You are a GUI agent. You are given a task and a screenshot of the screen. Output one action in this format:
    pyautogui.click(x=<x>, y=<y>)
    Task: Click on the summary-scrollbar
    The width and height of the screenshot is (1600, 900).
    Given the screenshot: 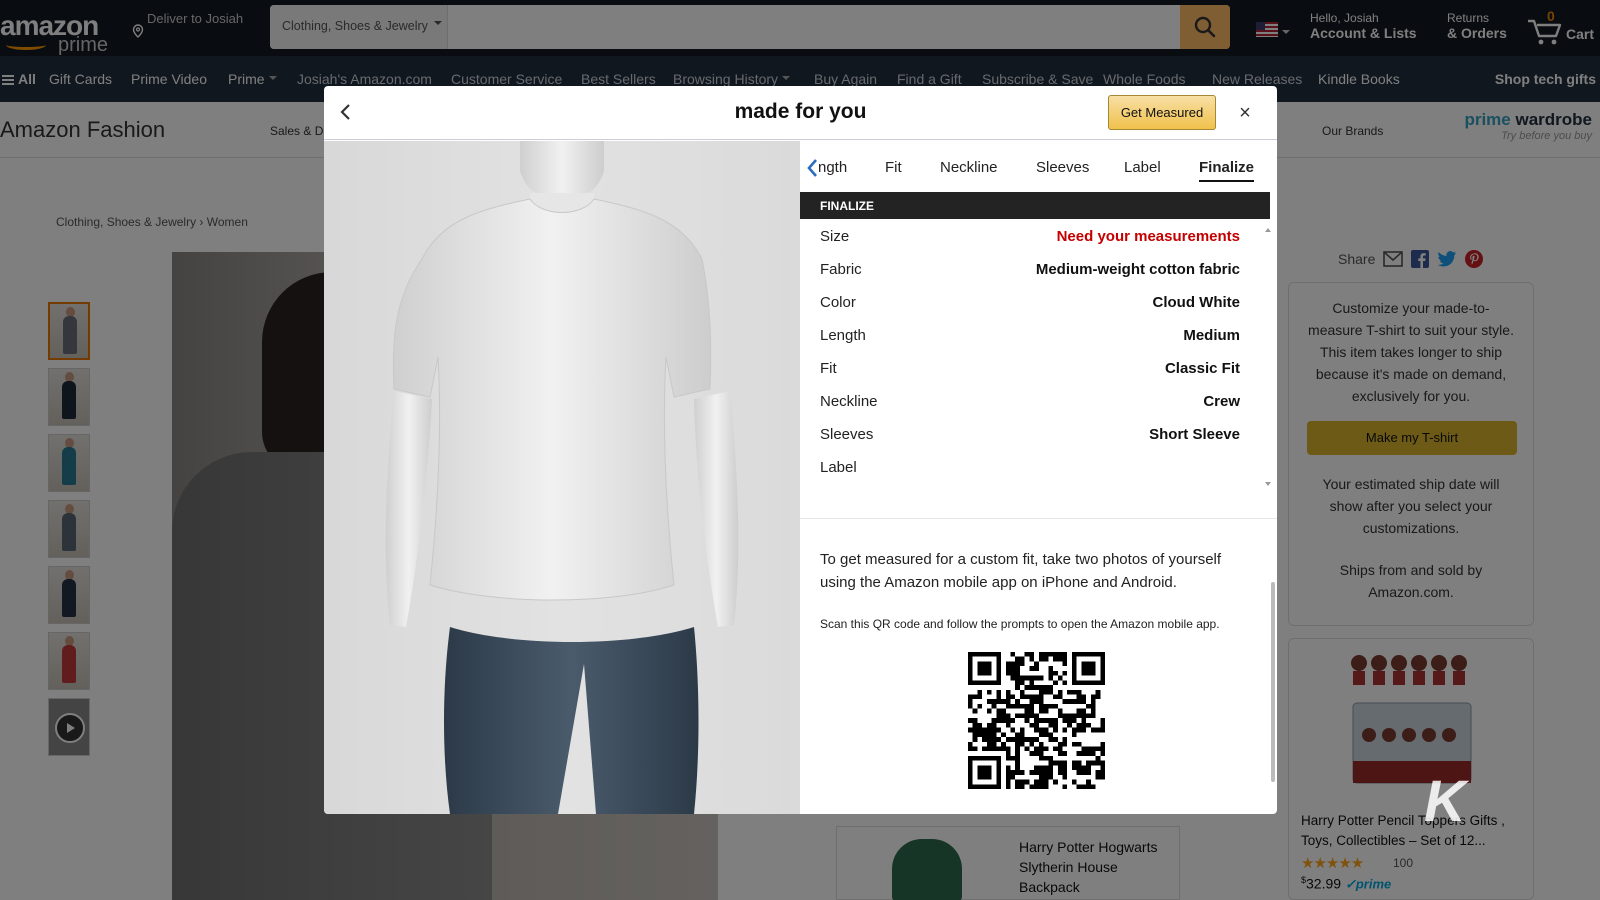 What is the action you would take?
    pyautogui.click(x=1268, y=357)
    